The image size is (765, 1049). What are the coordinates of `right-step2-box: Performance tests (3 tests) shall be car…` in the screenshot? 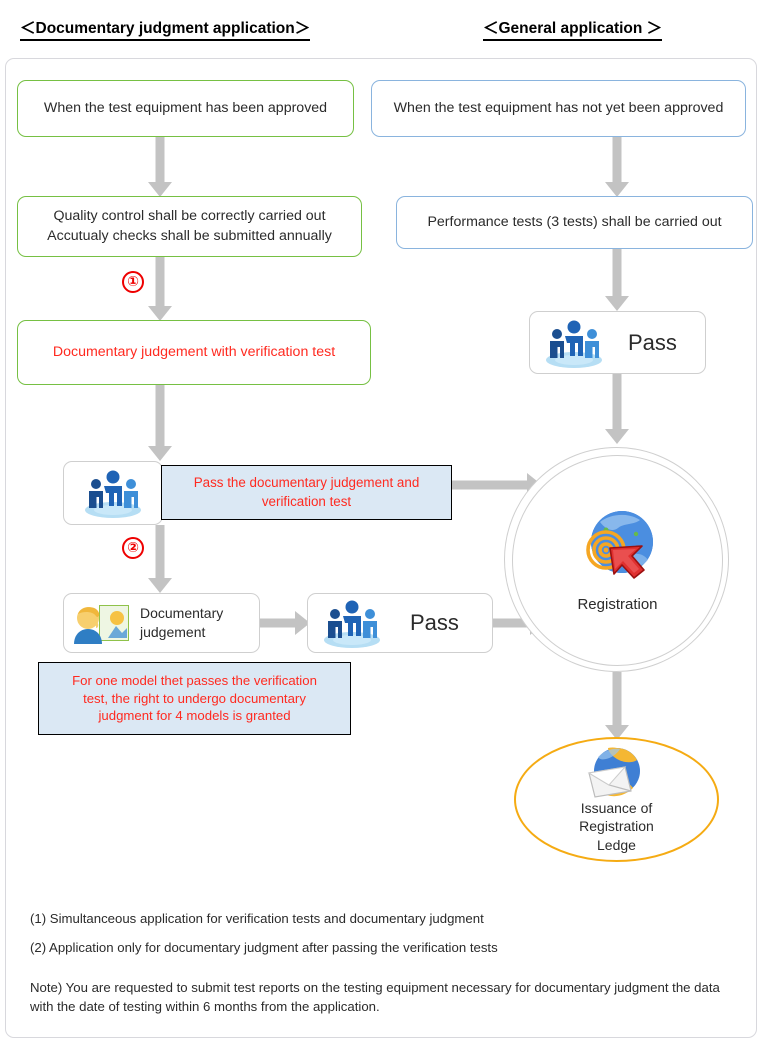 It's located at (574, 222).